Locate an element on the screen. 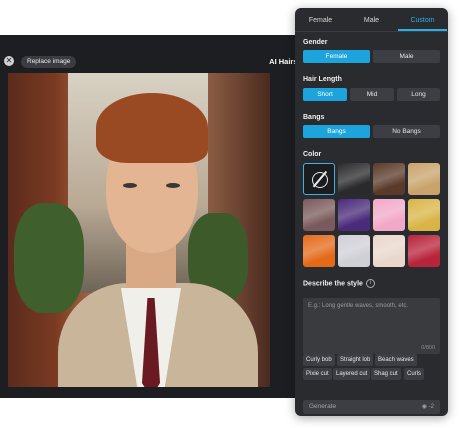 The width and height of the screenshot is (461, 428). generate-label: Generate is located at coordinates (323, 406).